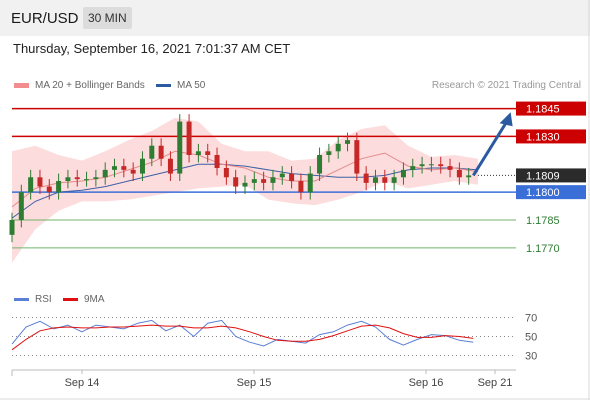 The image size is (590, 400). I want to click on level-label-4: 1.1785, so click(543, 221).